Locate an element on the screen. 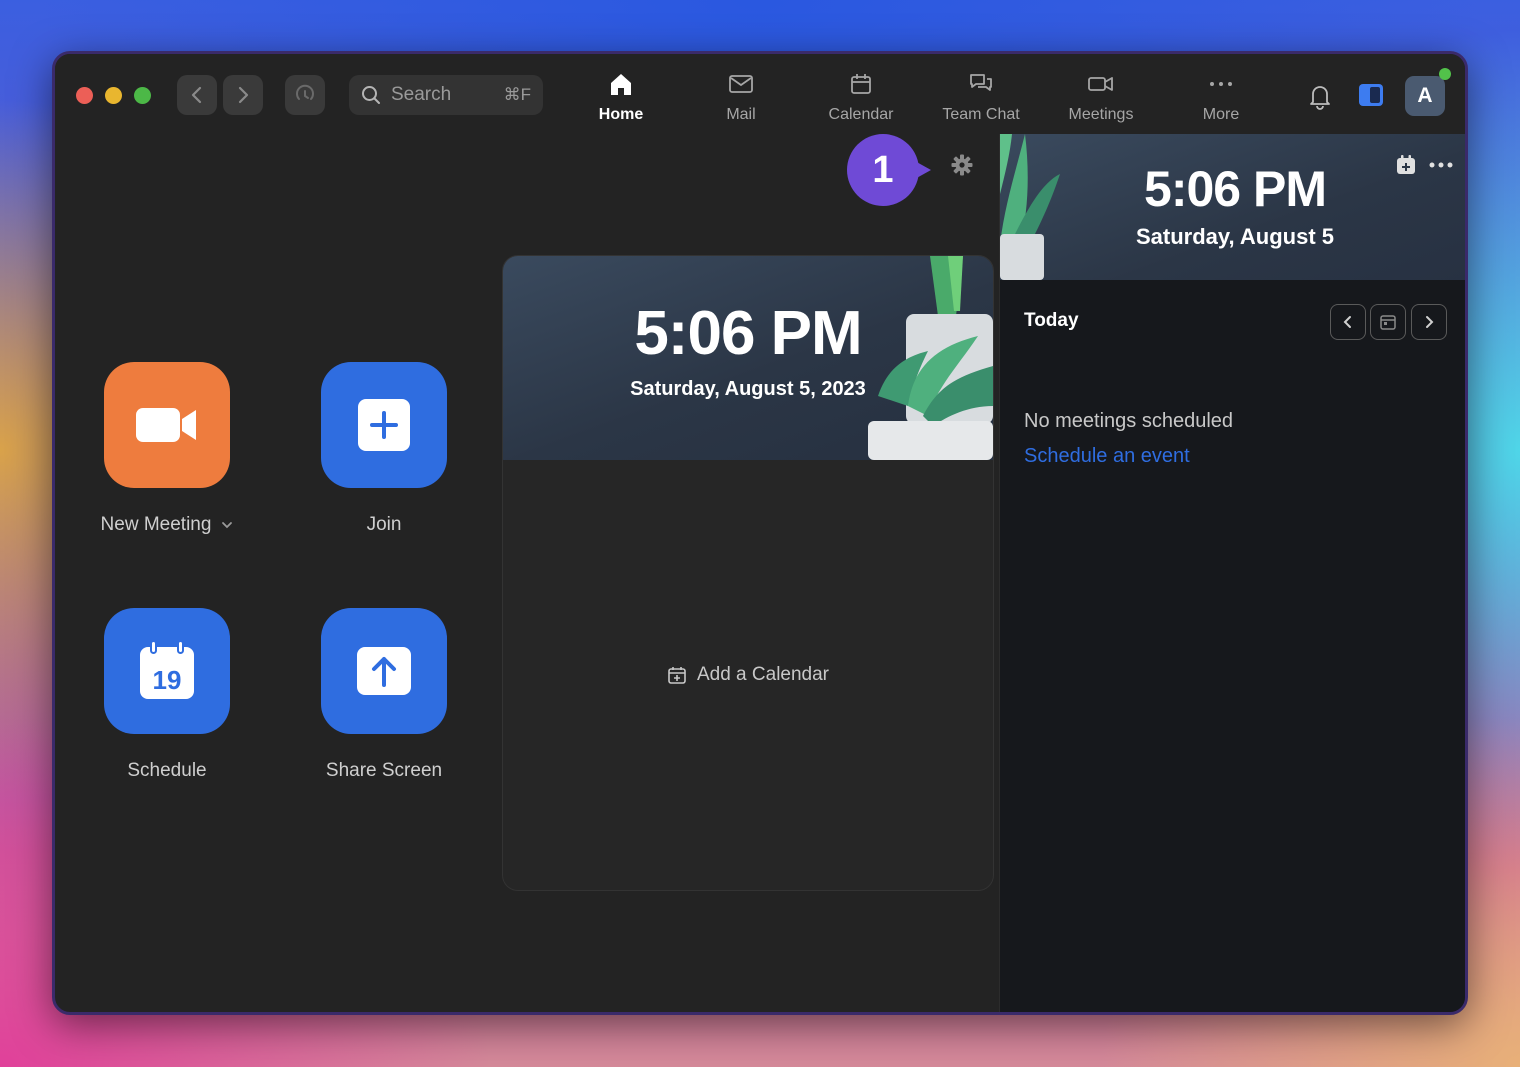 The image size is (1520, 1067). history-button is located at coordinates (305, 95).